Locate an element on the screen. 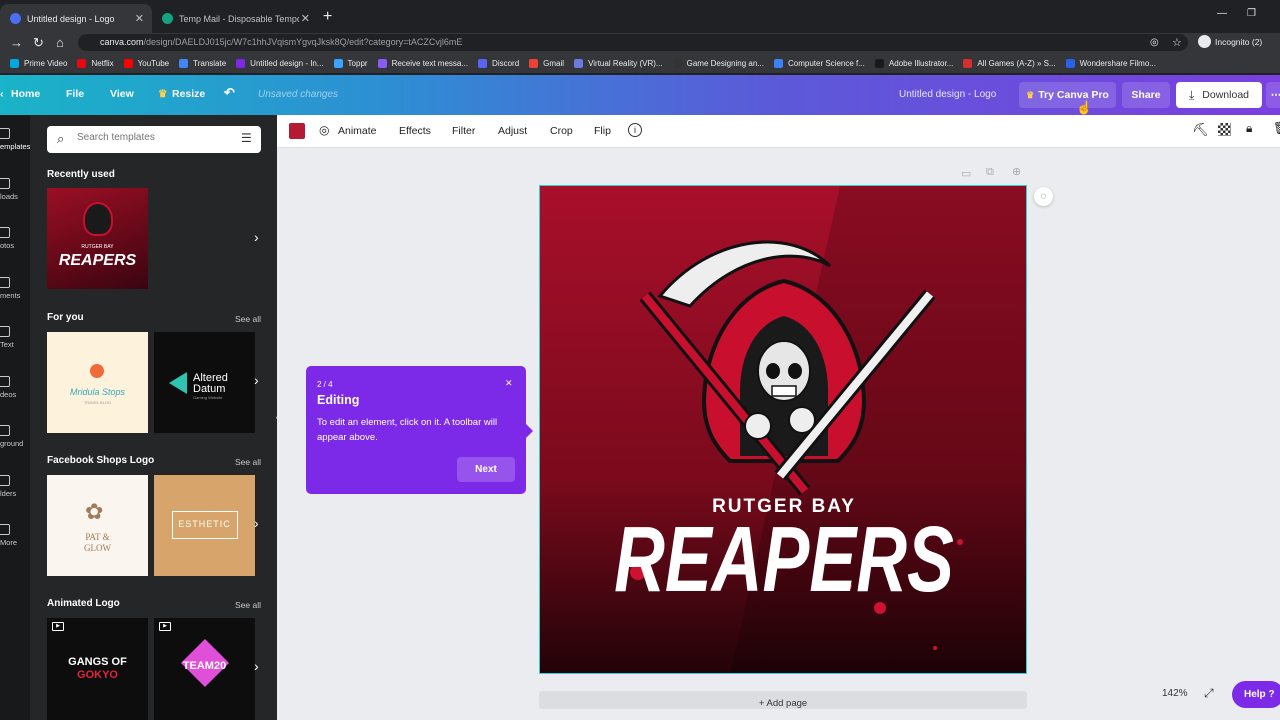 Image resolution: width=1280 pixels, height=720 pixels. adjust-button: Adjust is located at coordinates (512, 131).